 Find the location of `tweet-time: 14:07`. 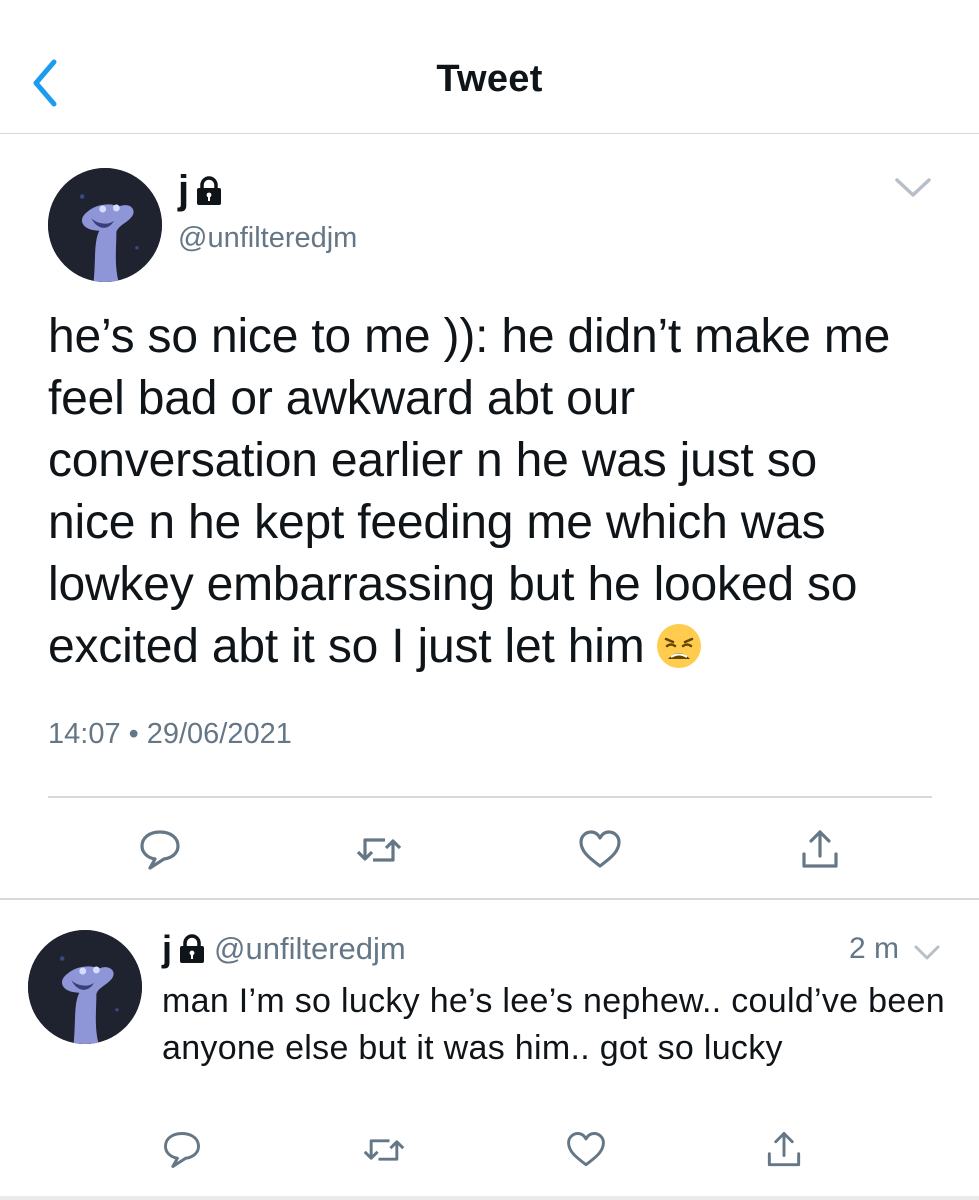

tweet-time: 14:07 is located at coordinates (84, 734).